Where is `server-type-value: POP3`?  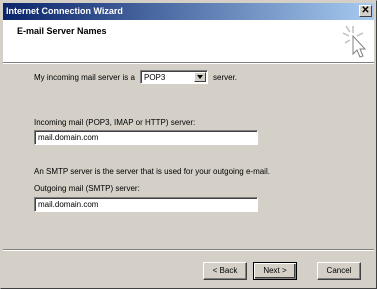 server-type-value: POP3 is located at coordinates (155, 77).